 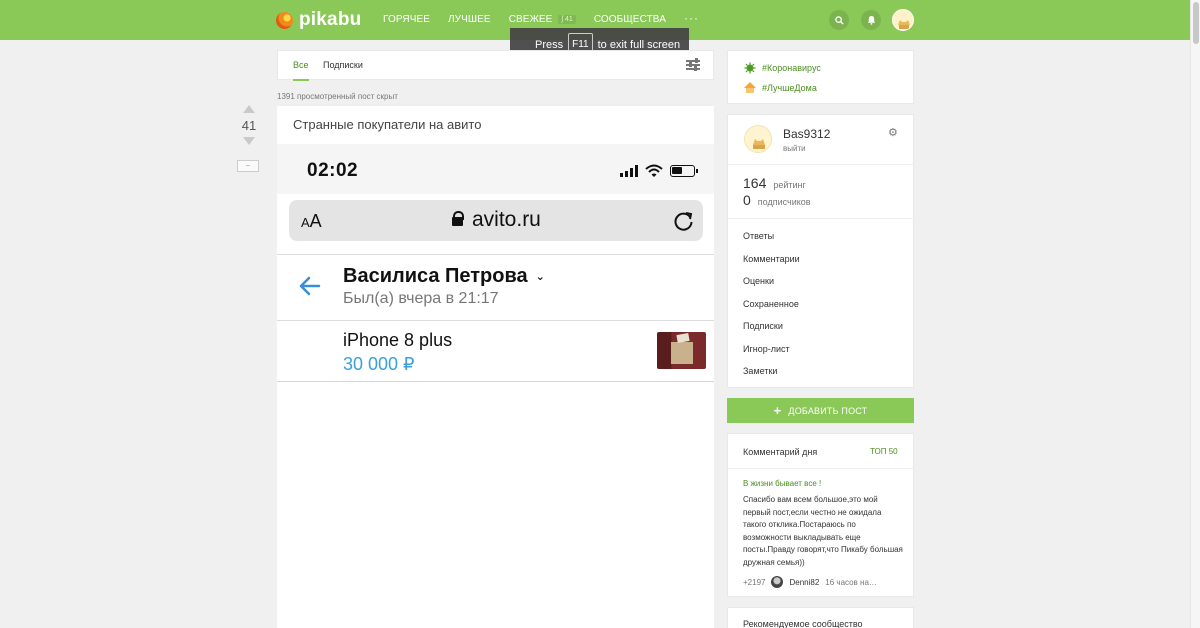 I want to click on comment-rating: +2197, so click(x=754, y=582).